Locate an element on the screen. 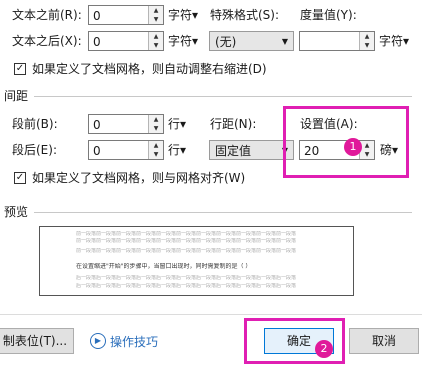 This screenshot has width=422, height=368. spacing-after-unit-dropdown: 行▾ is located at coordinates (177, 150).